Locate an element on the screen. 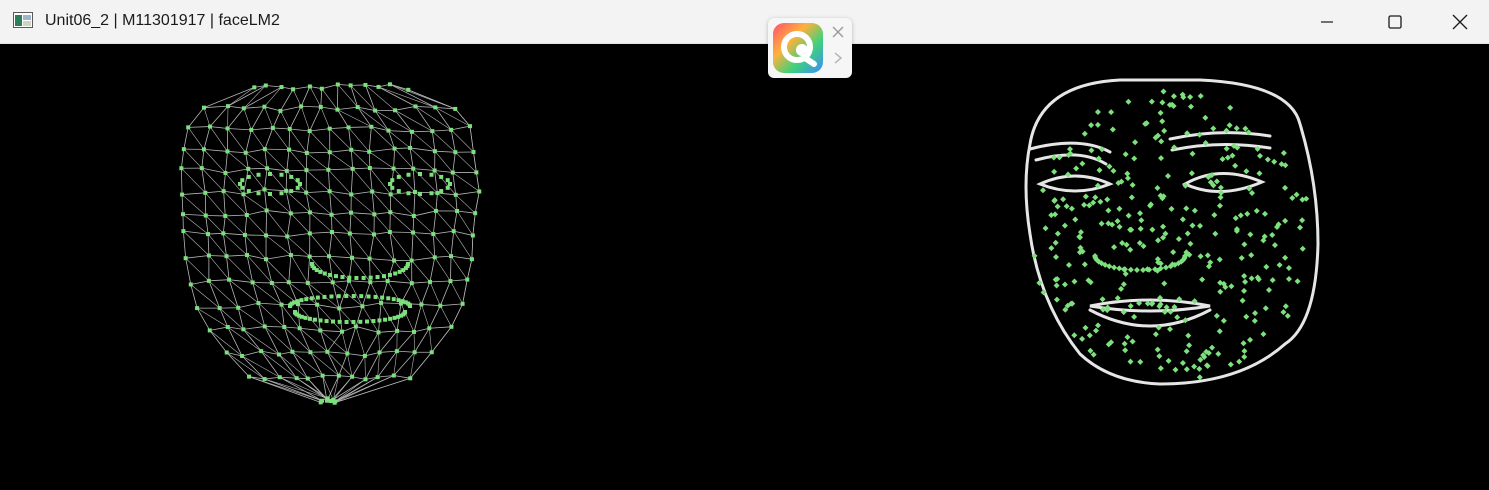  face-landmarks is located at coordinates (1170, 234).